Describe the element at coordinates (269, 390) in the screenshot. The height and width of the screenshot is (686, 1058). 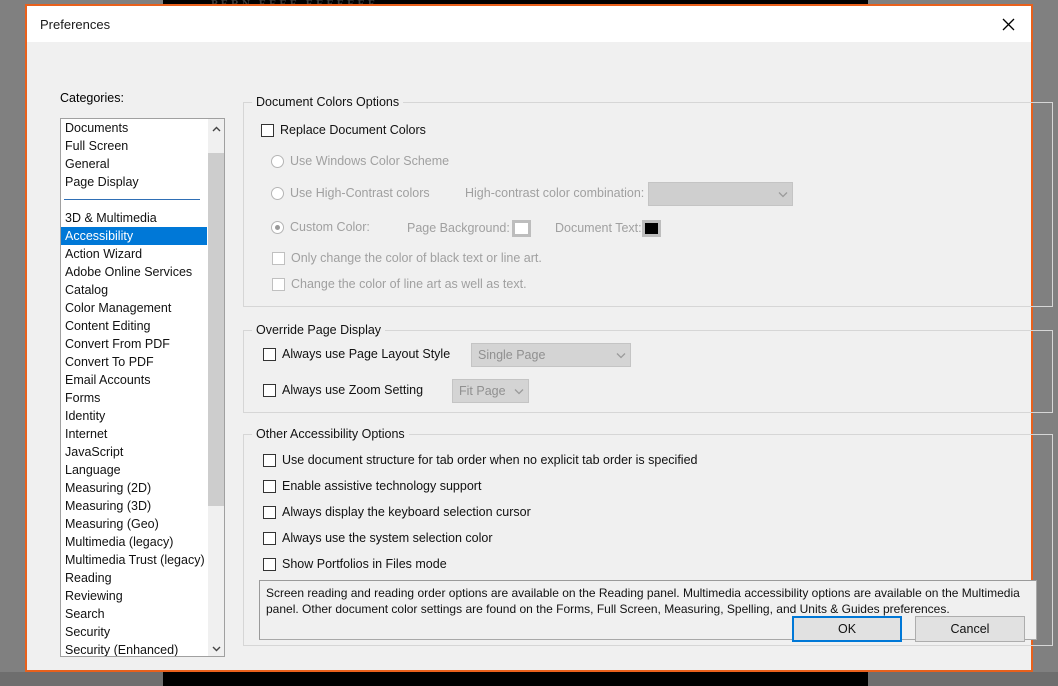
I see `always-use-zoom-checkbox` at that location.